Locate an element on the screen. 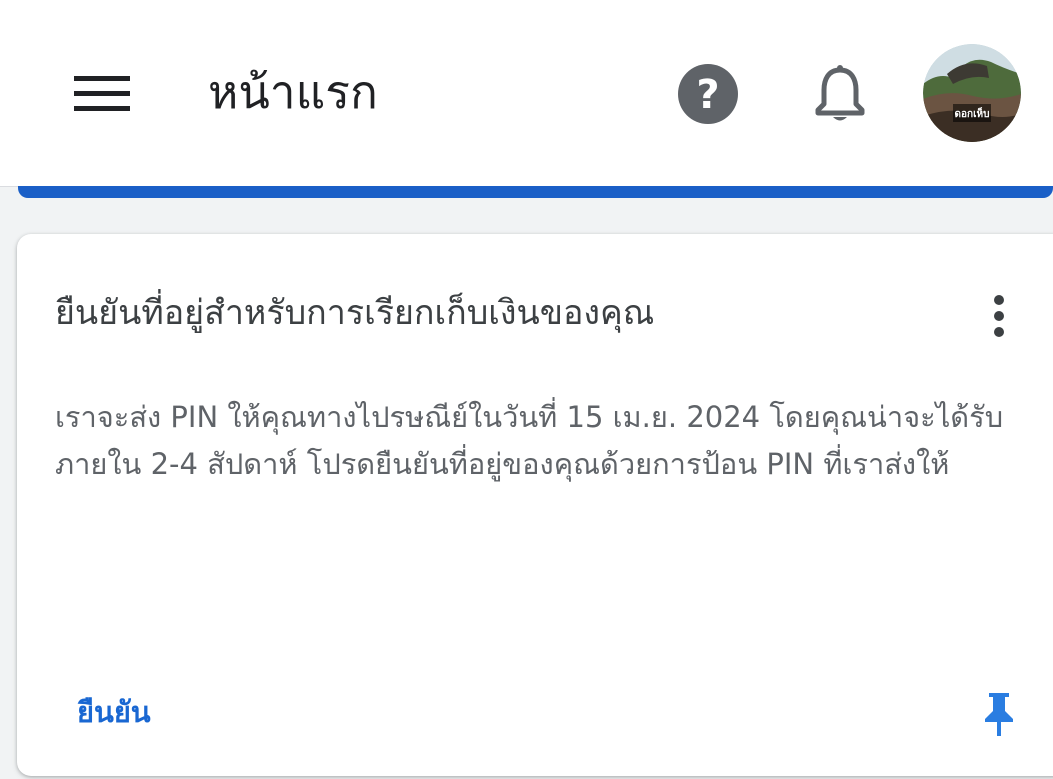  notifications-button is located at coordinates (840, 94).